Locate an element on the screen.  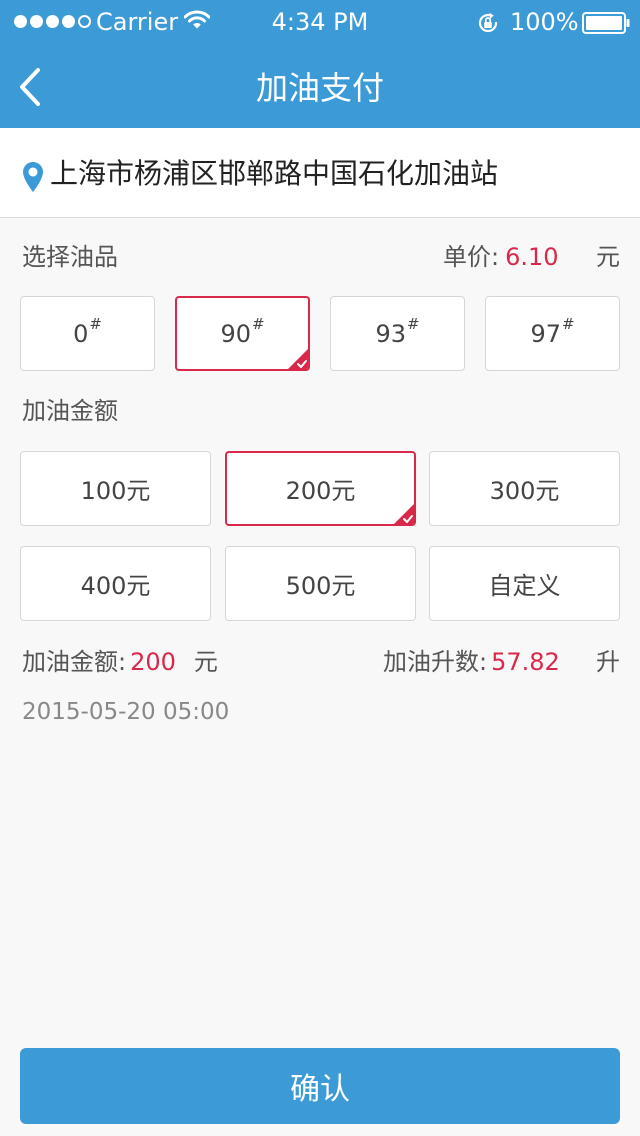
station-address-bar: 上海市杨浦区邯郸路中国石化加油站 is located at coordinates (320, 173).